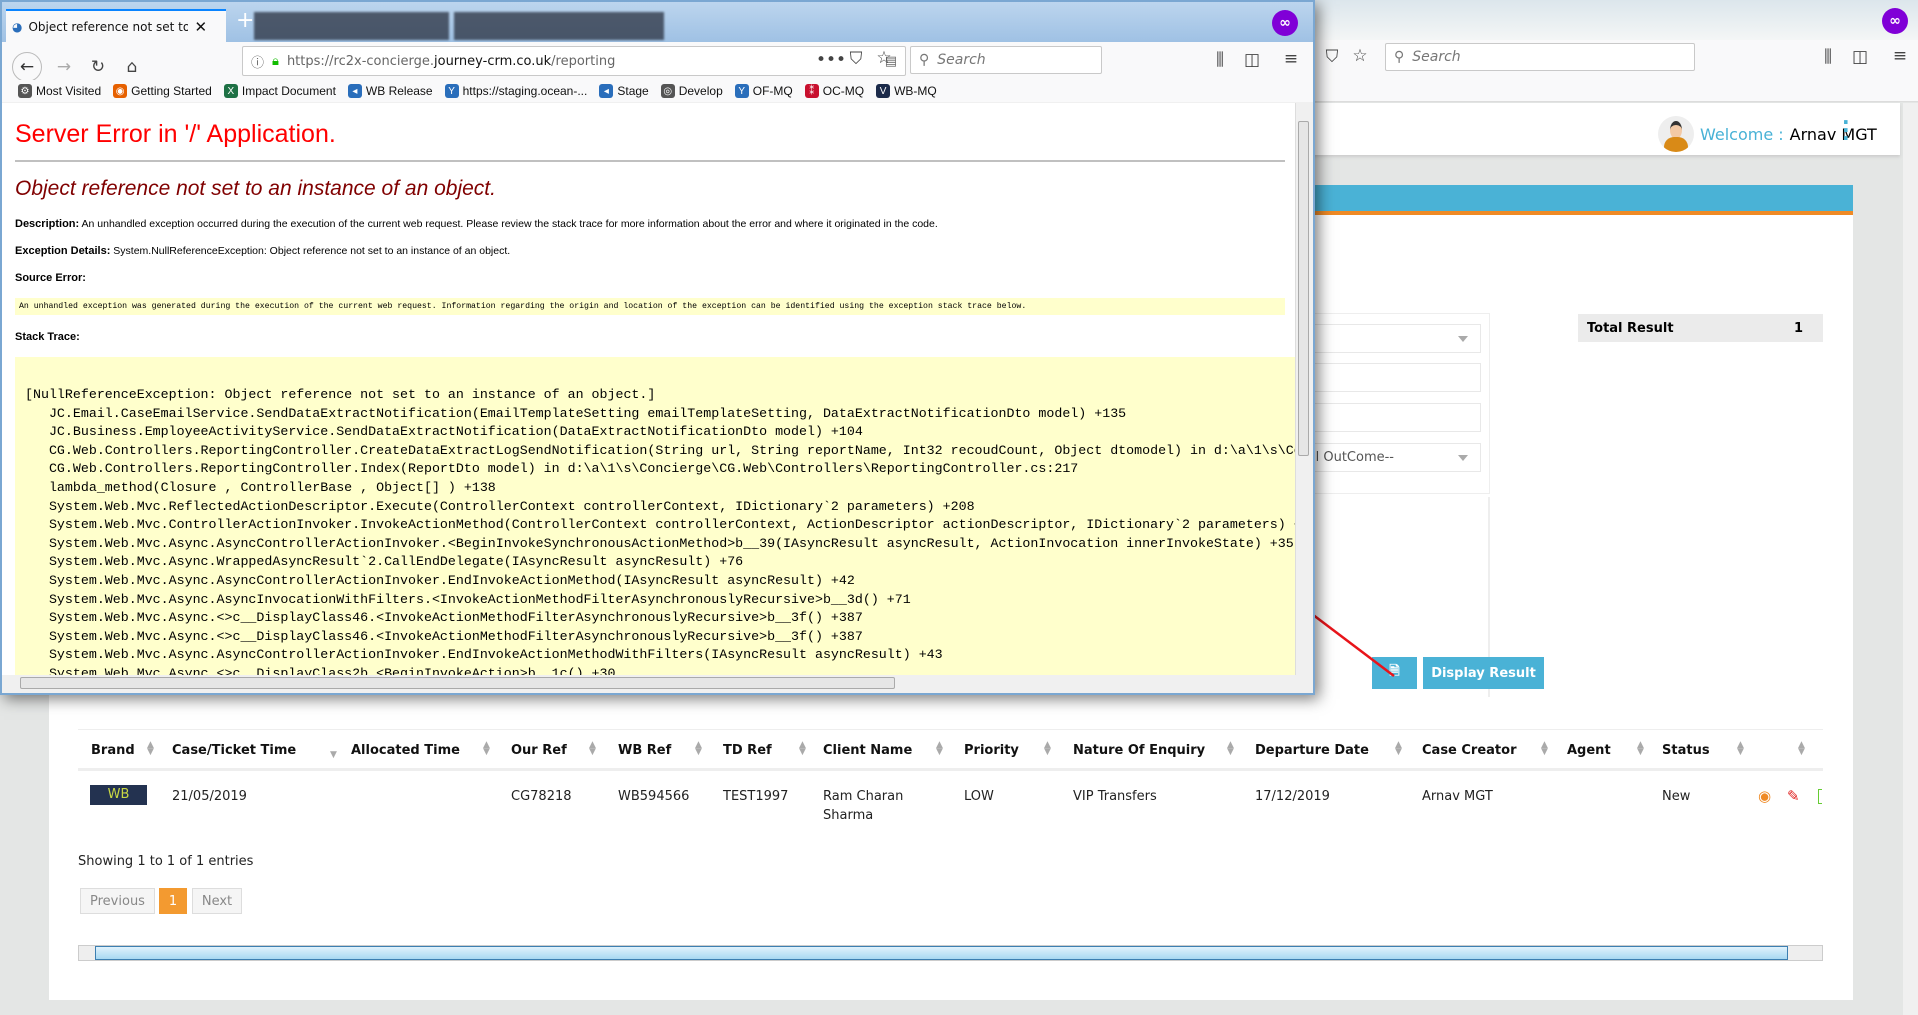 This screenshot has height=1015, width=1918. I want to click on outcome-select: ll OutCome--, so click(1396, 457).